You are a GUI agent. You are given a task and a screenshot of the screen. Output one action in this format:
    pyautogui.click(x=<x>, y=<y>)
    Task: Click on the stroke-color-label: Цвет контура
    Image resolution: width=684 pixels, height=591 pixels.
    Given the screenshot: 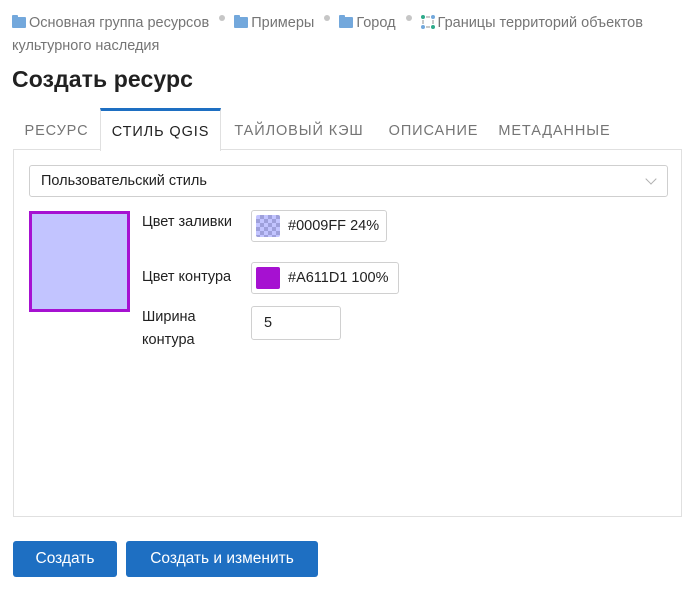 What is the action you would take?
    pyautogui.click(x=187, y=277)
    